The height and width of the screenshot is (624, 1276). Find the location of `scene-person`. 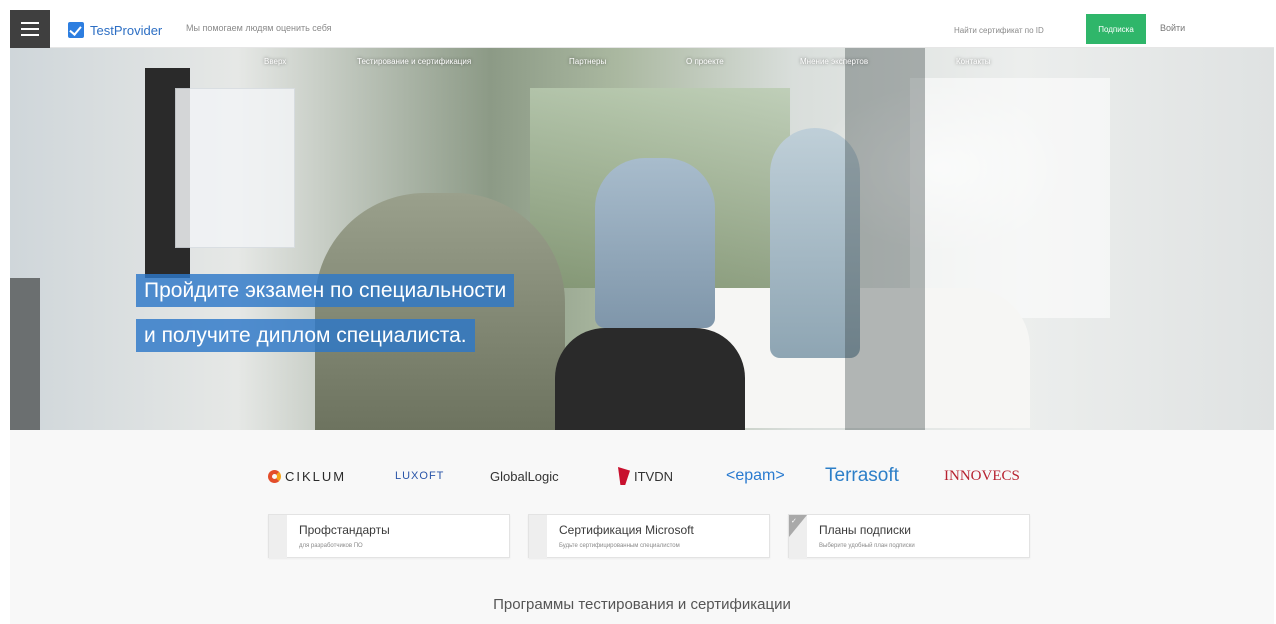

scene-person is located at coordinates (655, 243).